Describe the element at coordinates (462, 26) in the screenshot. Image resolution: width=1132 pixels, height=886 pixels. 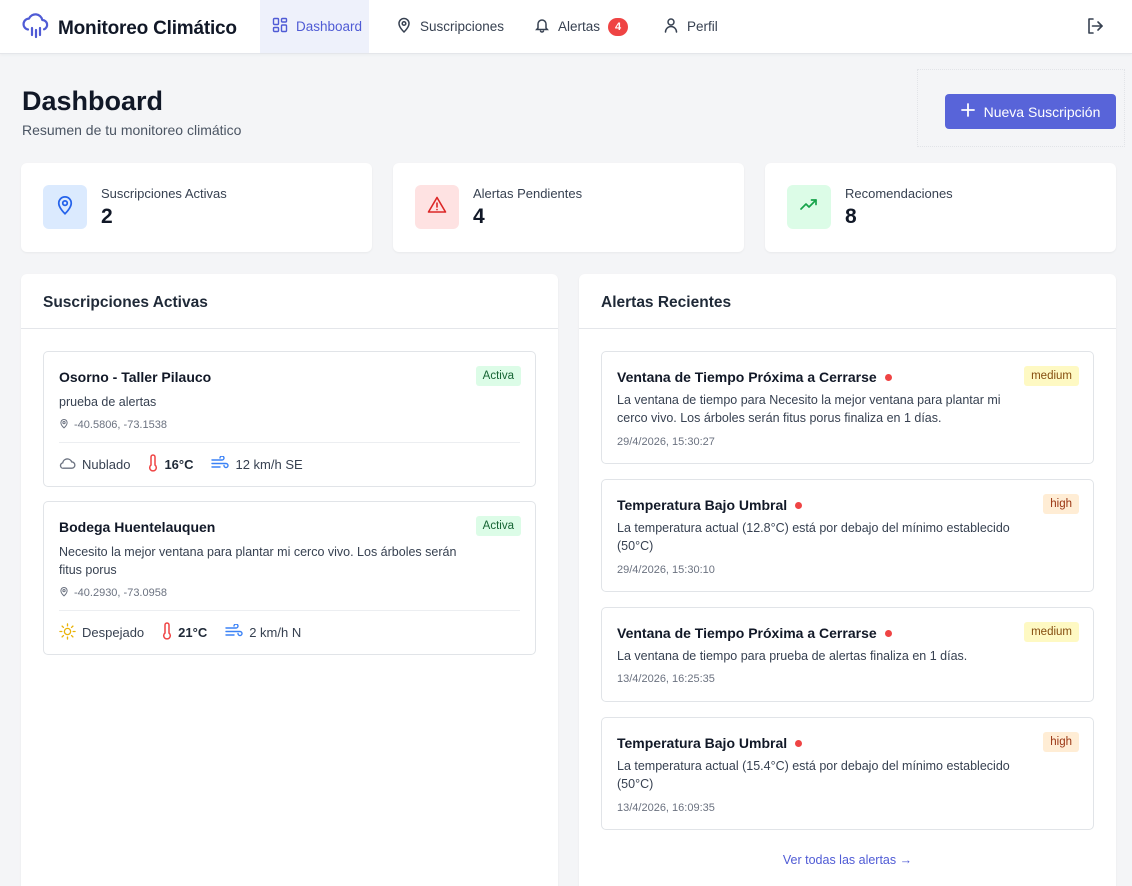
I see `nav-label: Suscripciones` at that location.